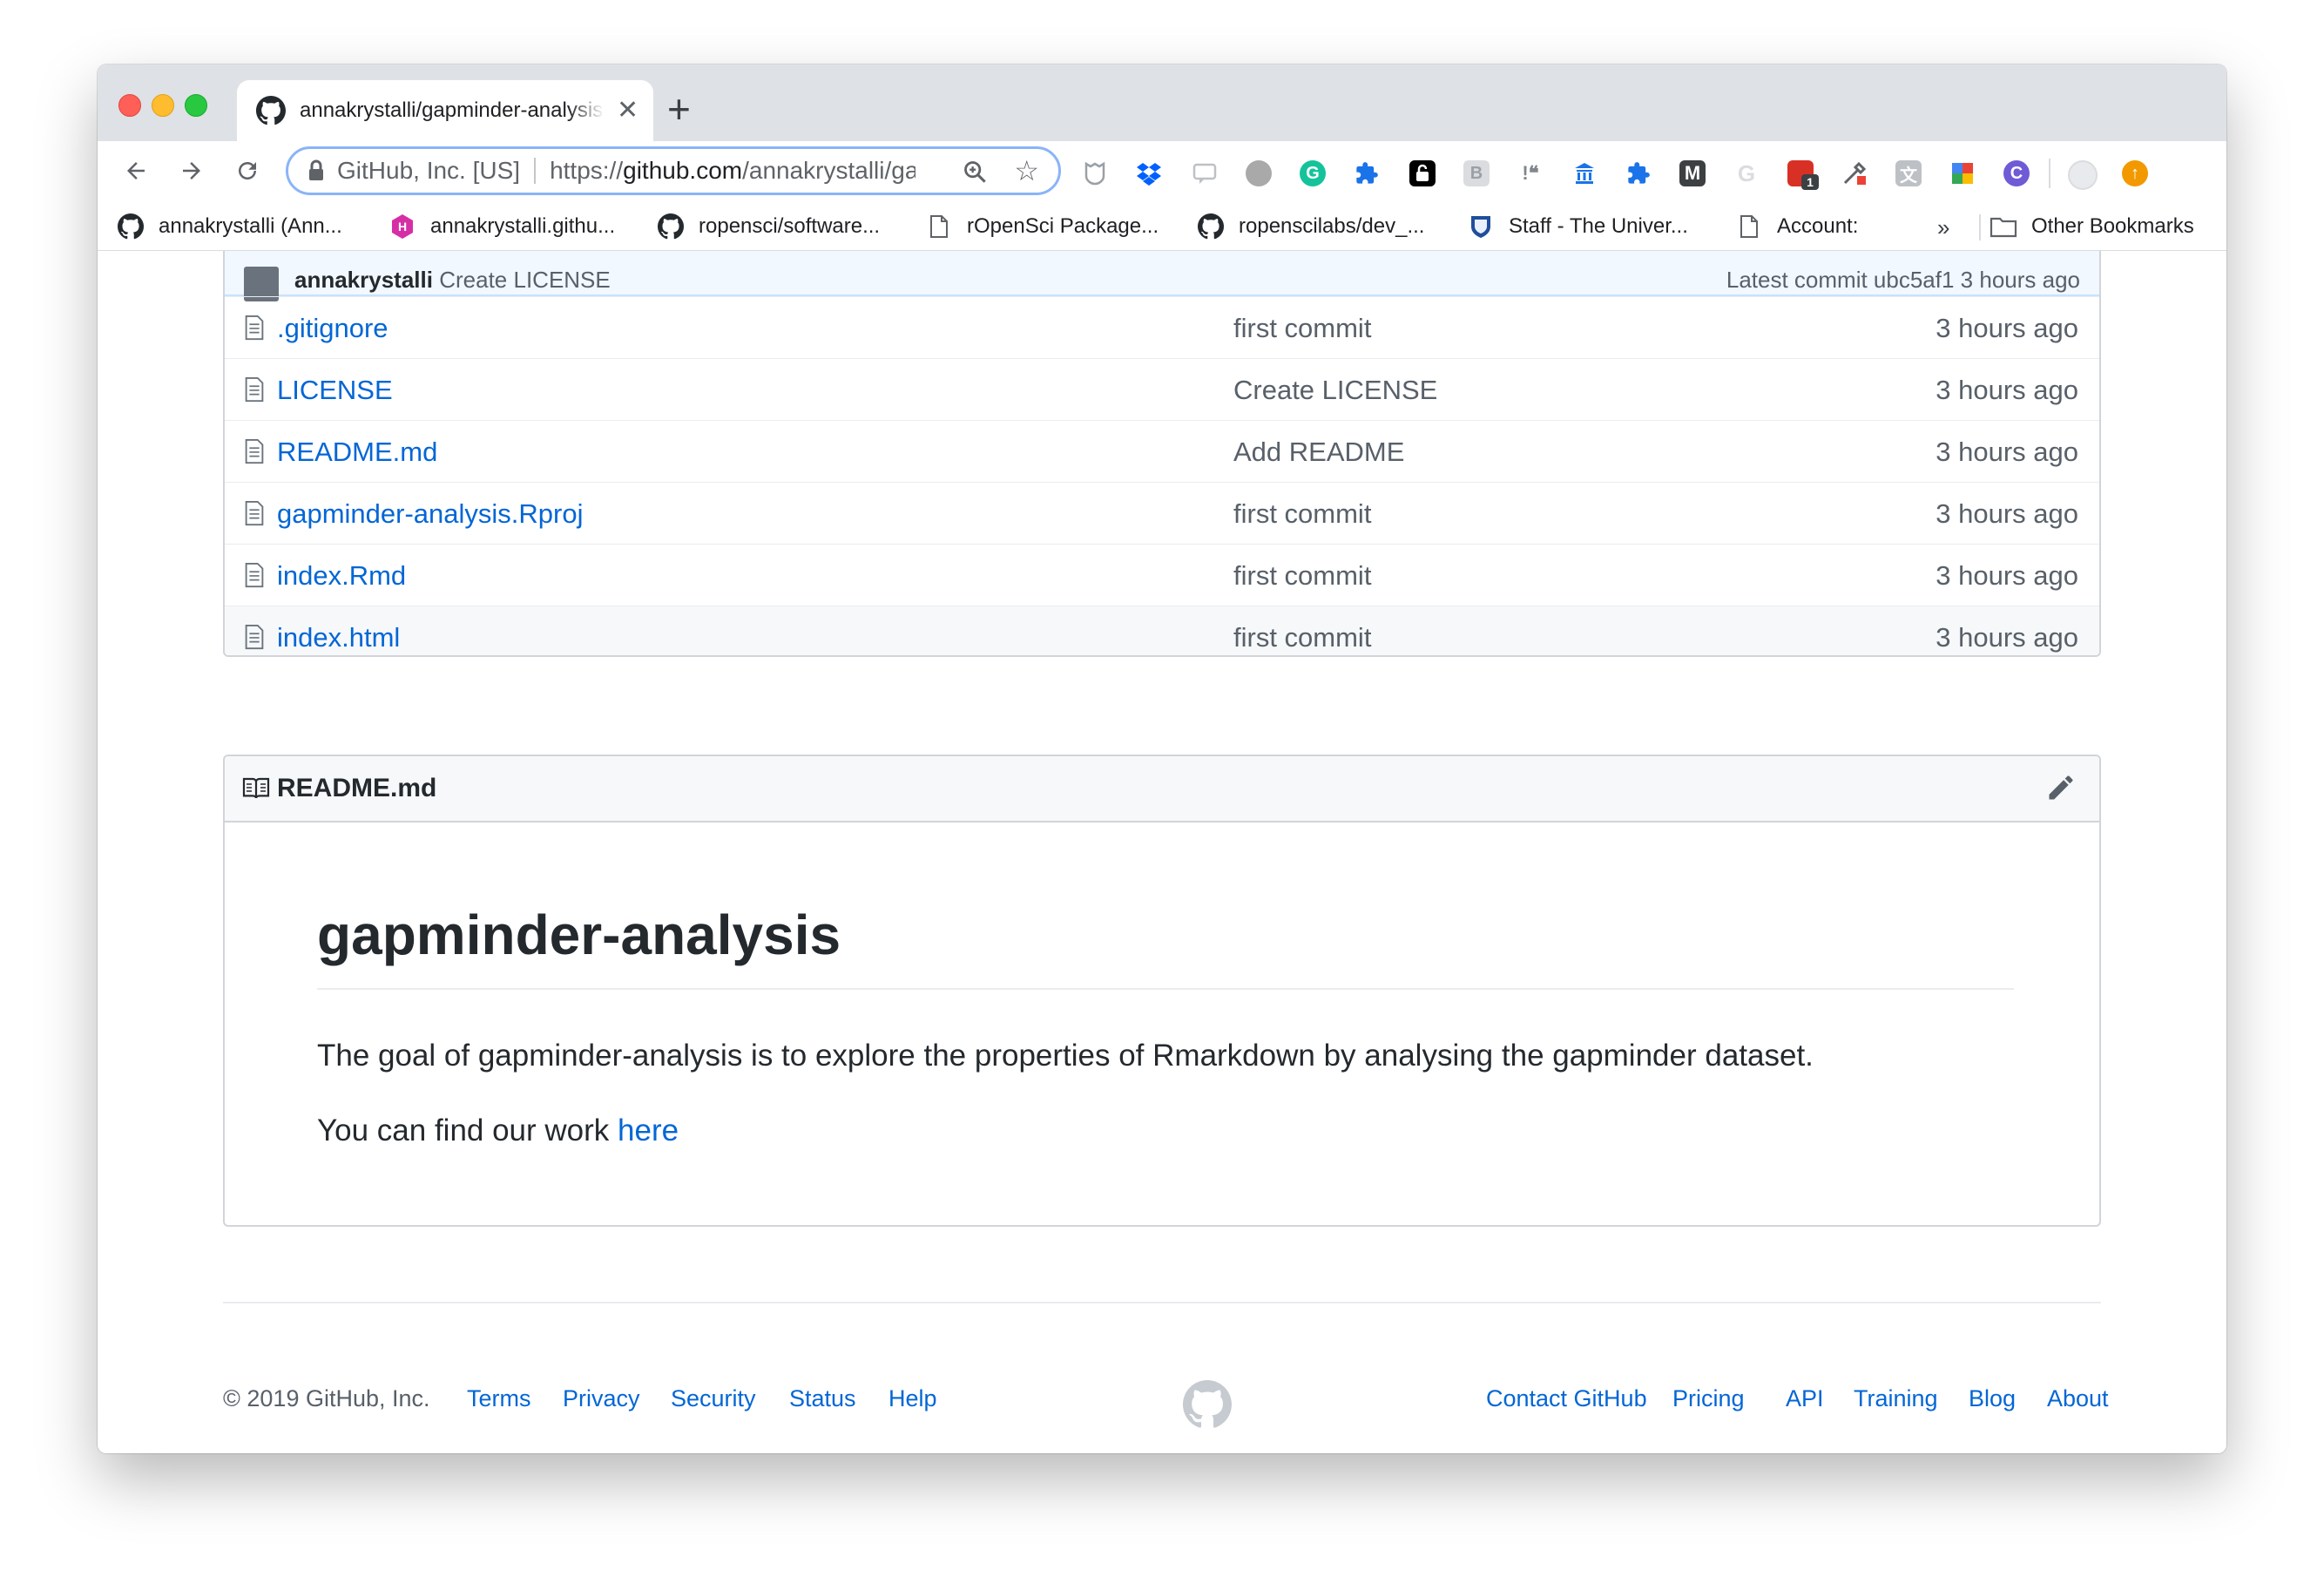 The image size is (2324, 1584). What do you see at coordinates (822, 1398) in the screenshot?
I see `footer-link-status: Status` at bounding box center [822, 1398].